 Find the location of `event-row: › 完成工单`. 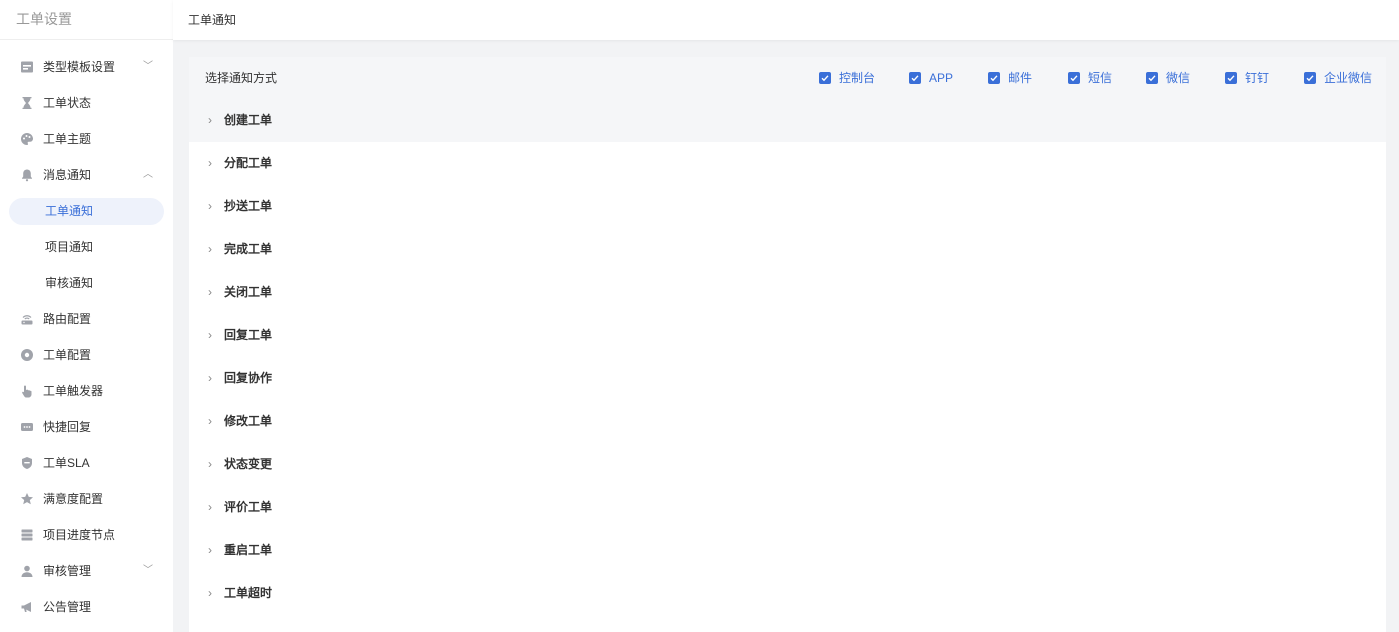

event-row: › 完成工单 is located at coordinates (787, 249).